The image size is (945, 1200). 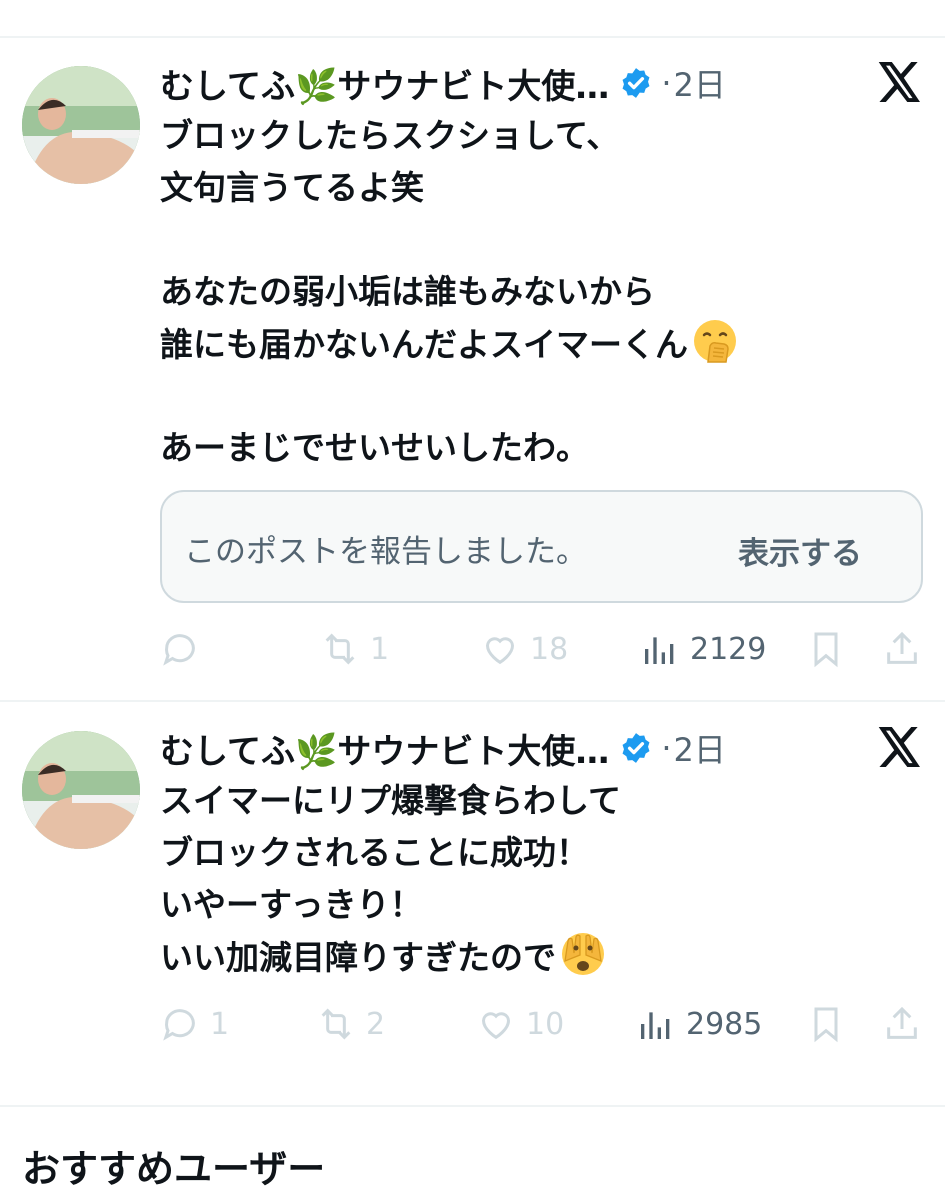 I want to click on post-line: スイマーにリプ爆撃食らわして, so click(x=391, y=800).